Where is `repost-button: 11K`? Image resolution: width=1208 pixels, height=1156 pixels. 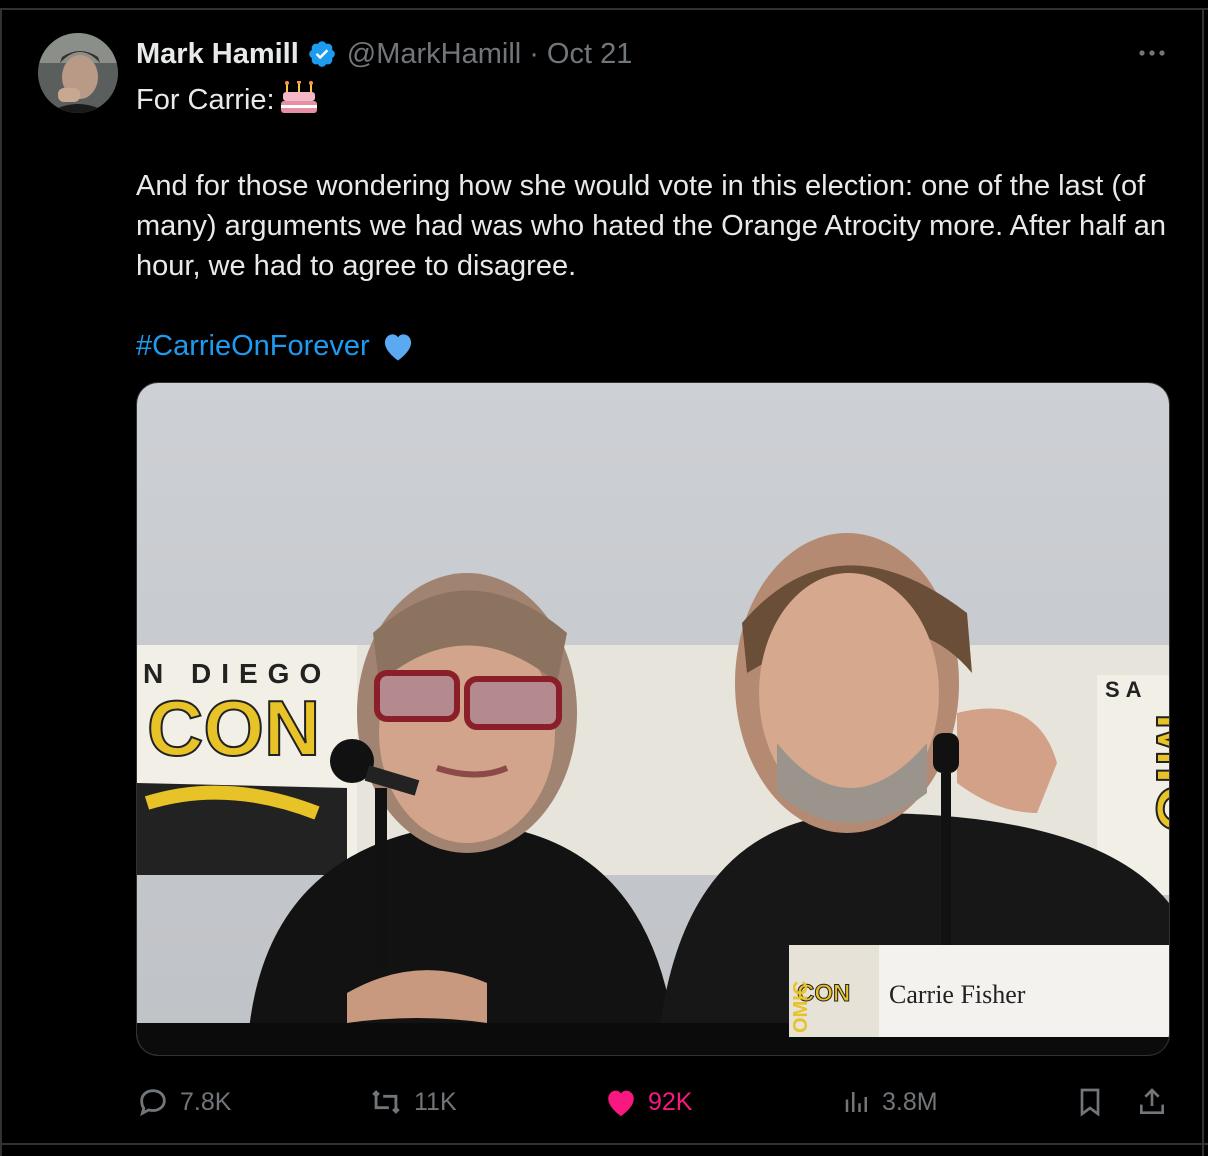
repost-button: 11K is located at coordinates (412, 1102).